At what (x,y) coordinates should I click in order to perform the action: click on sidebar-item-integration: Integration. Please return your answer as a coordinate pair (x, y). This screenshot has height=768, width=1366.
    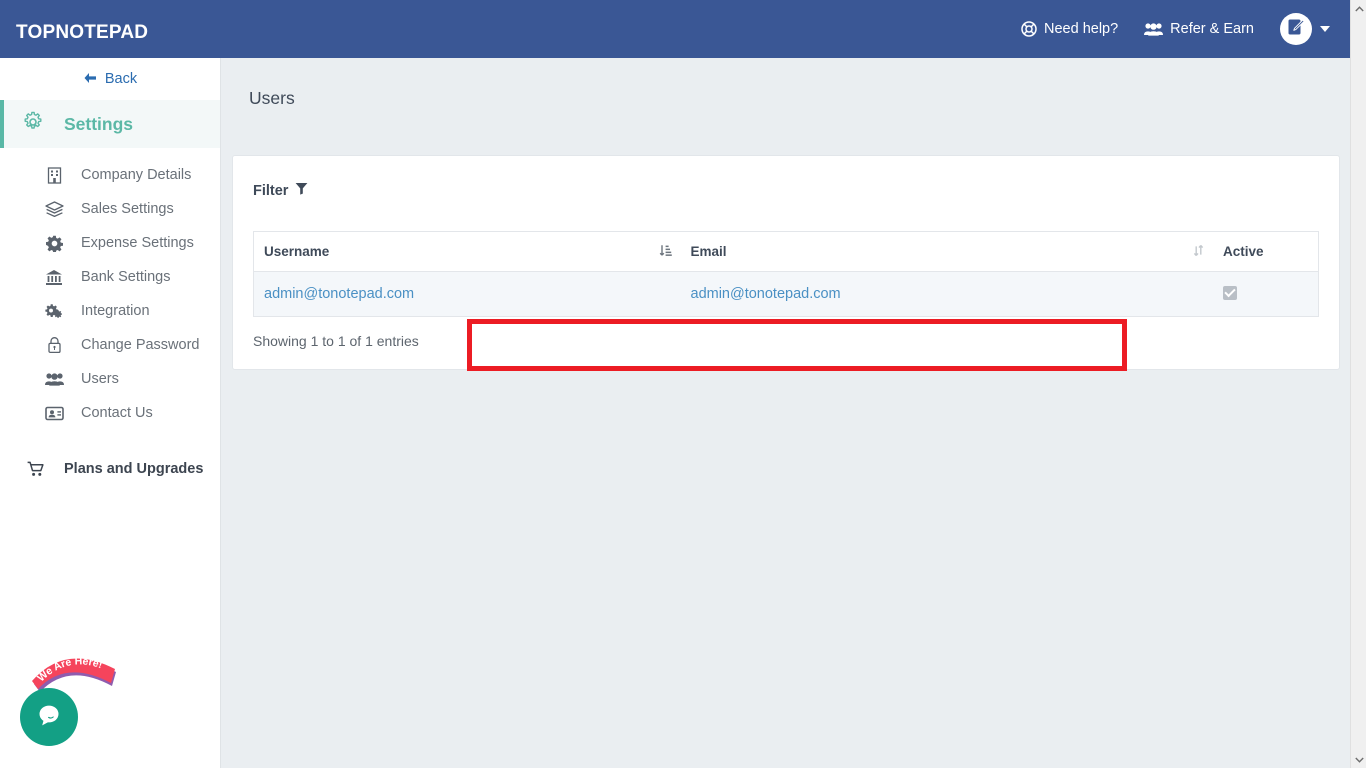
    Looking at the image, I should click on (110, 311).